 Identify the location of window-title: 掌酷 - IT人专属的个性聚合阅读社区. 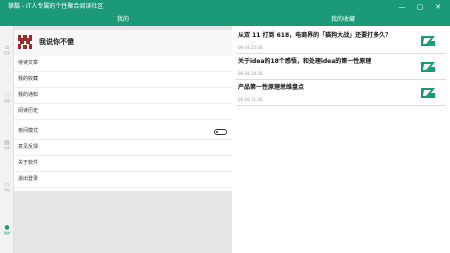
(56, 6).